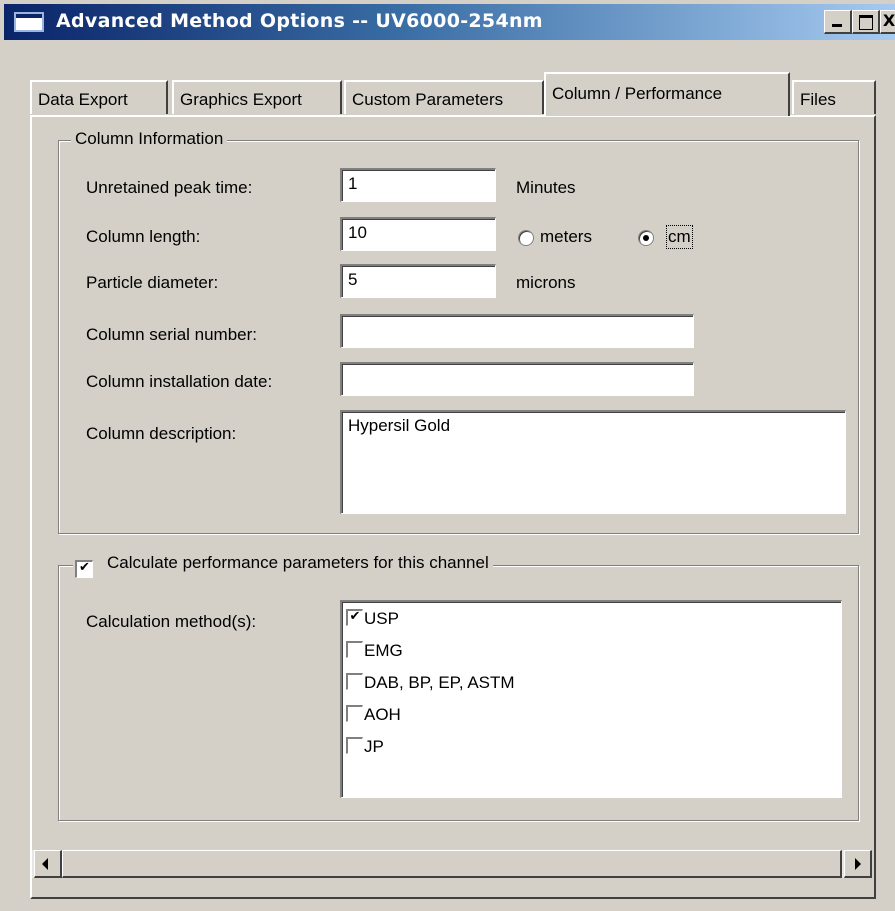 The image size is (895, 911). Describe the element at coordinates (354, 746) in the screenshot. I see `method-jp-checkbox` at that location.